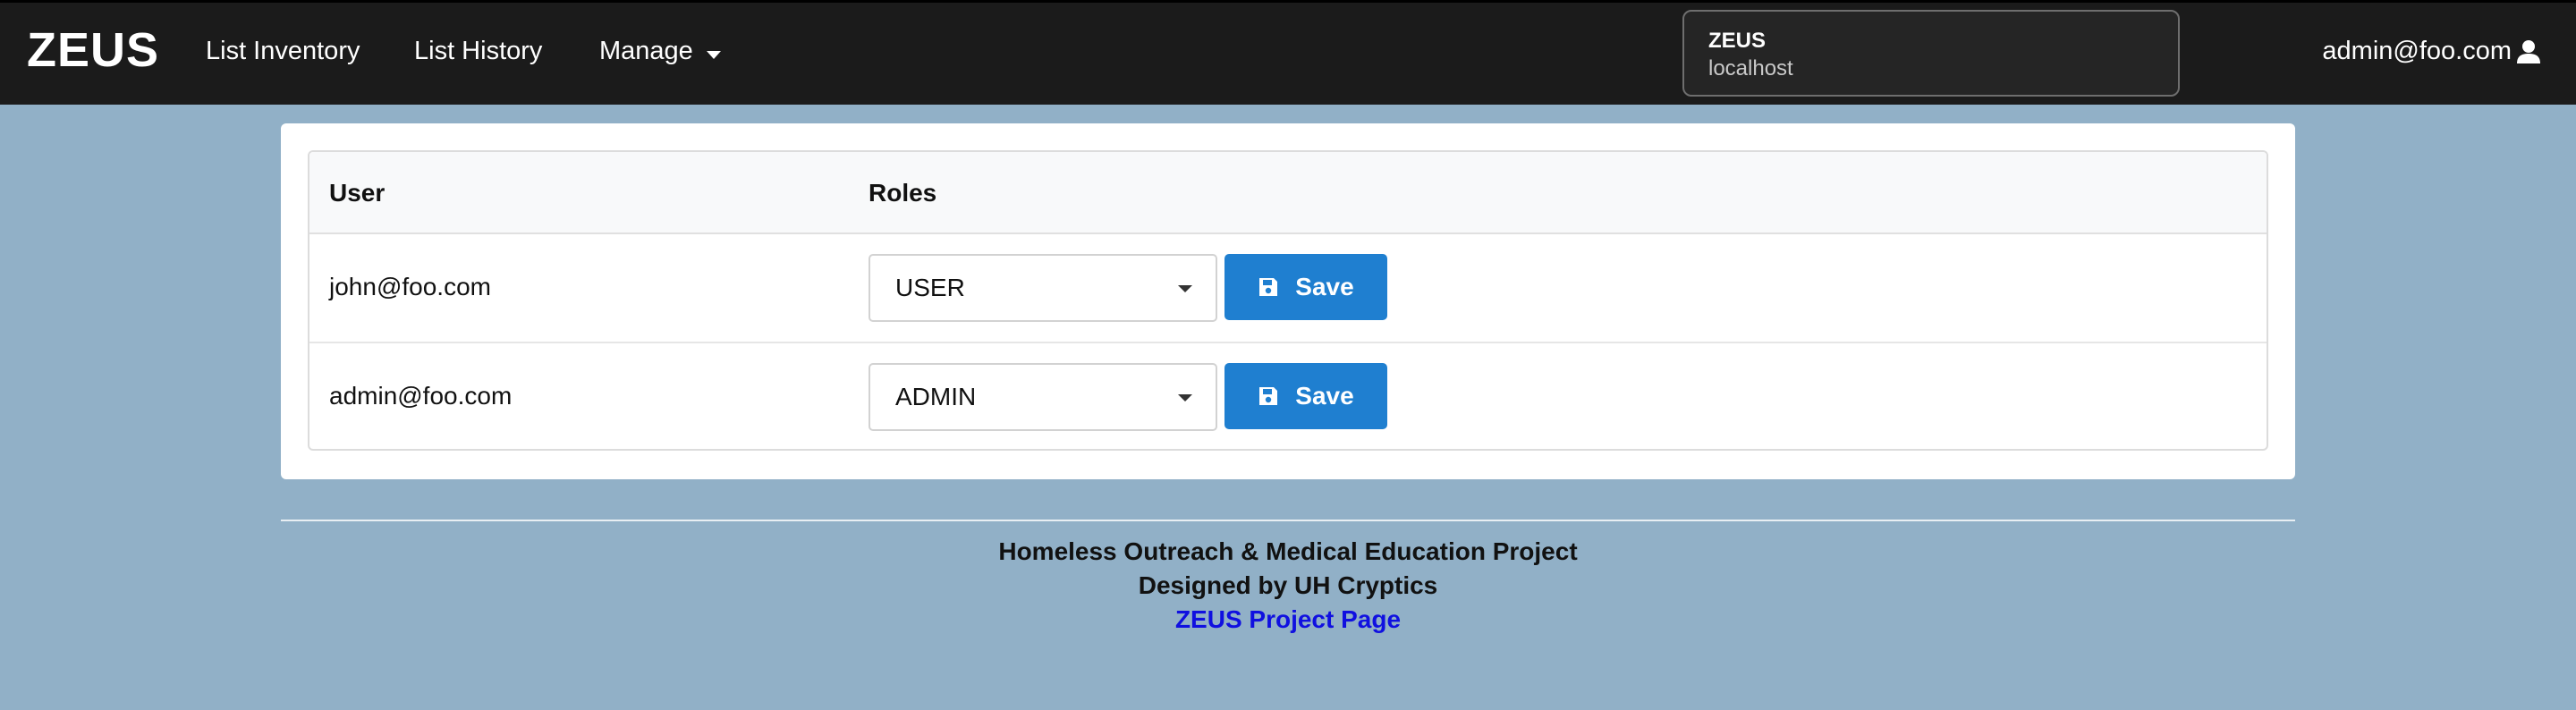 Image resolution: width=2576 pixels, height=710 pixels. I want to click on tooltip-subtitle: localhost, so click(1750, 68).